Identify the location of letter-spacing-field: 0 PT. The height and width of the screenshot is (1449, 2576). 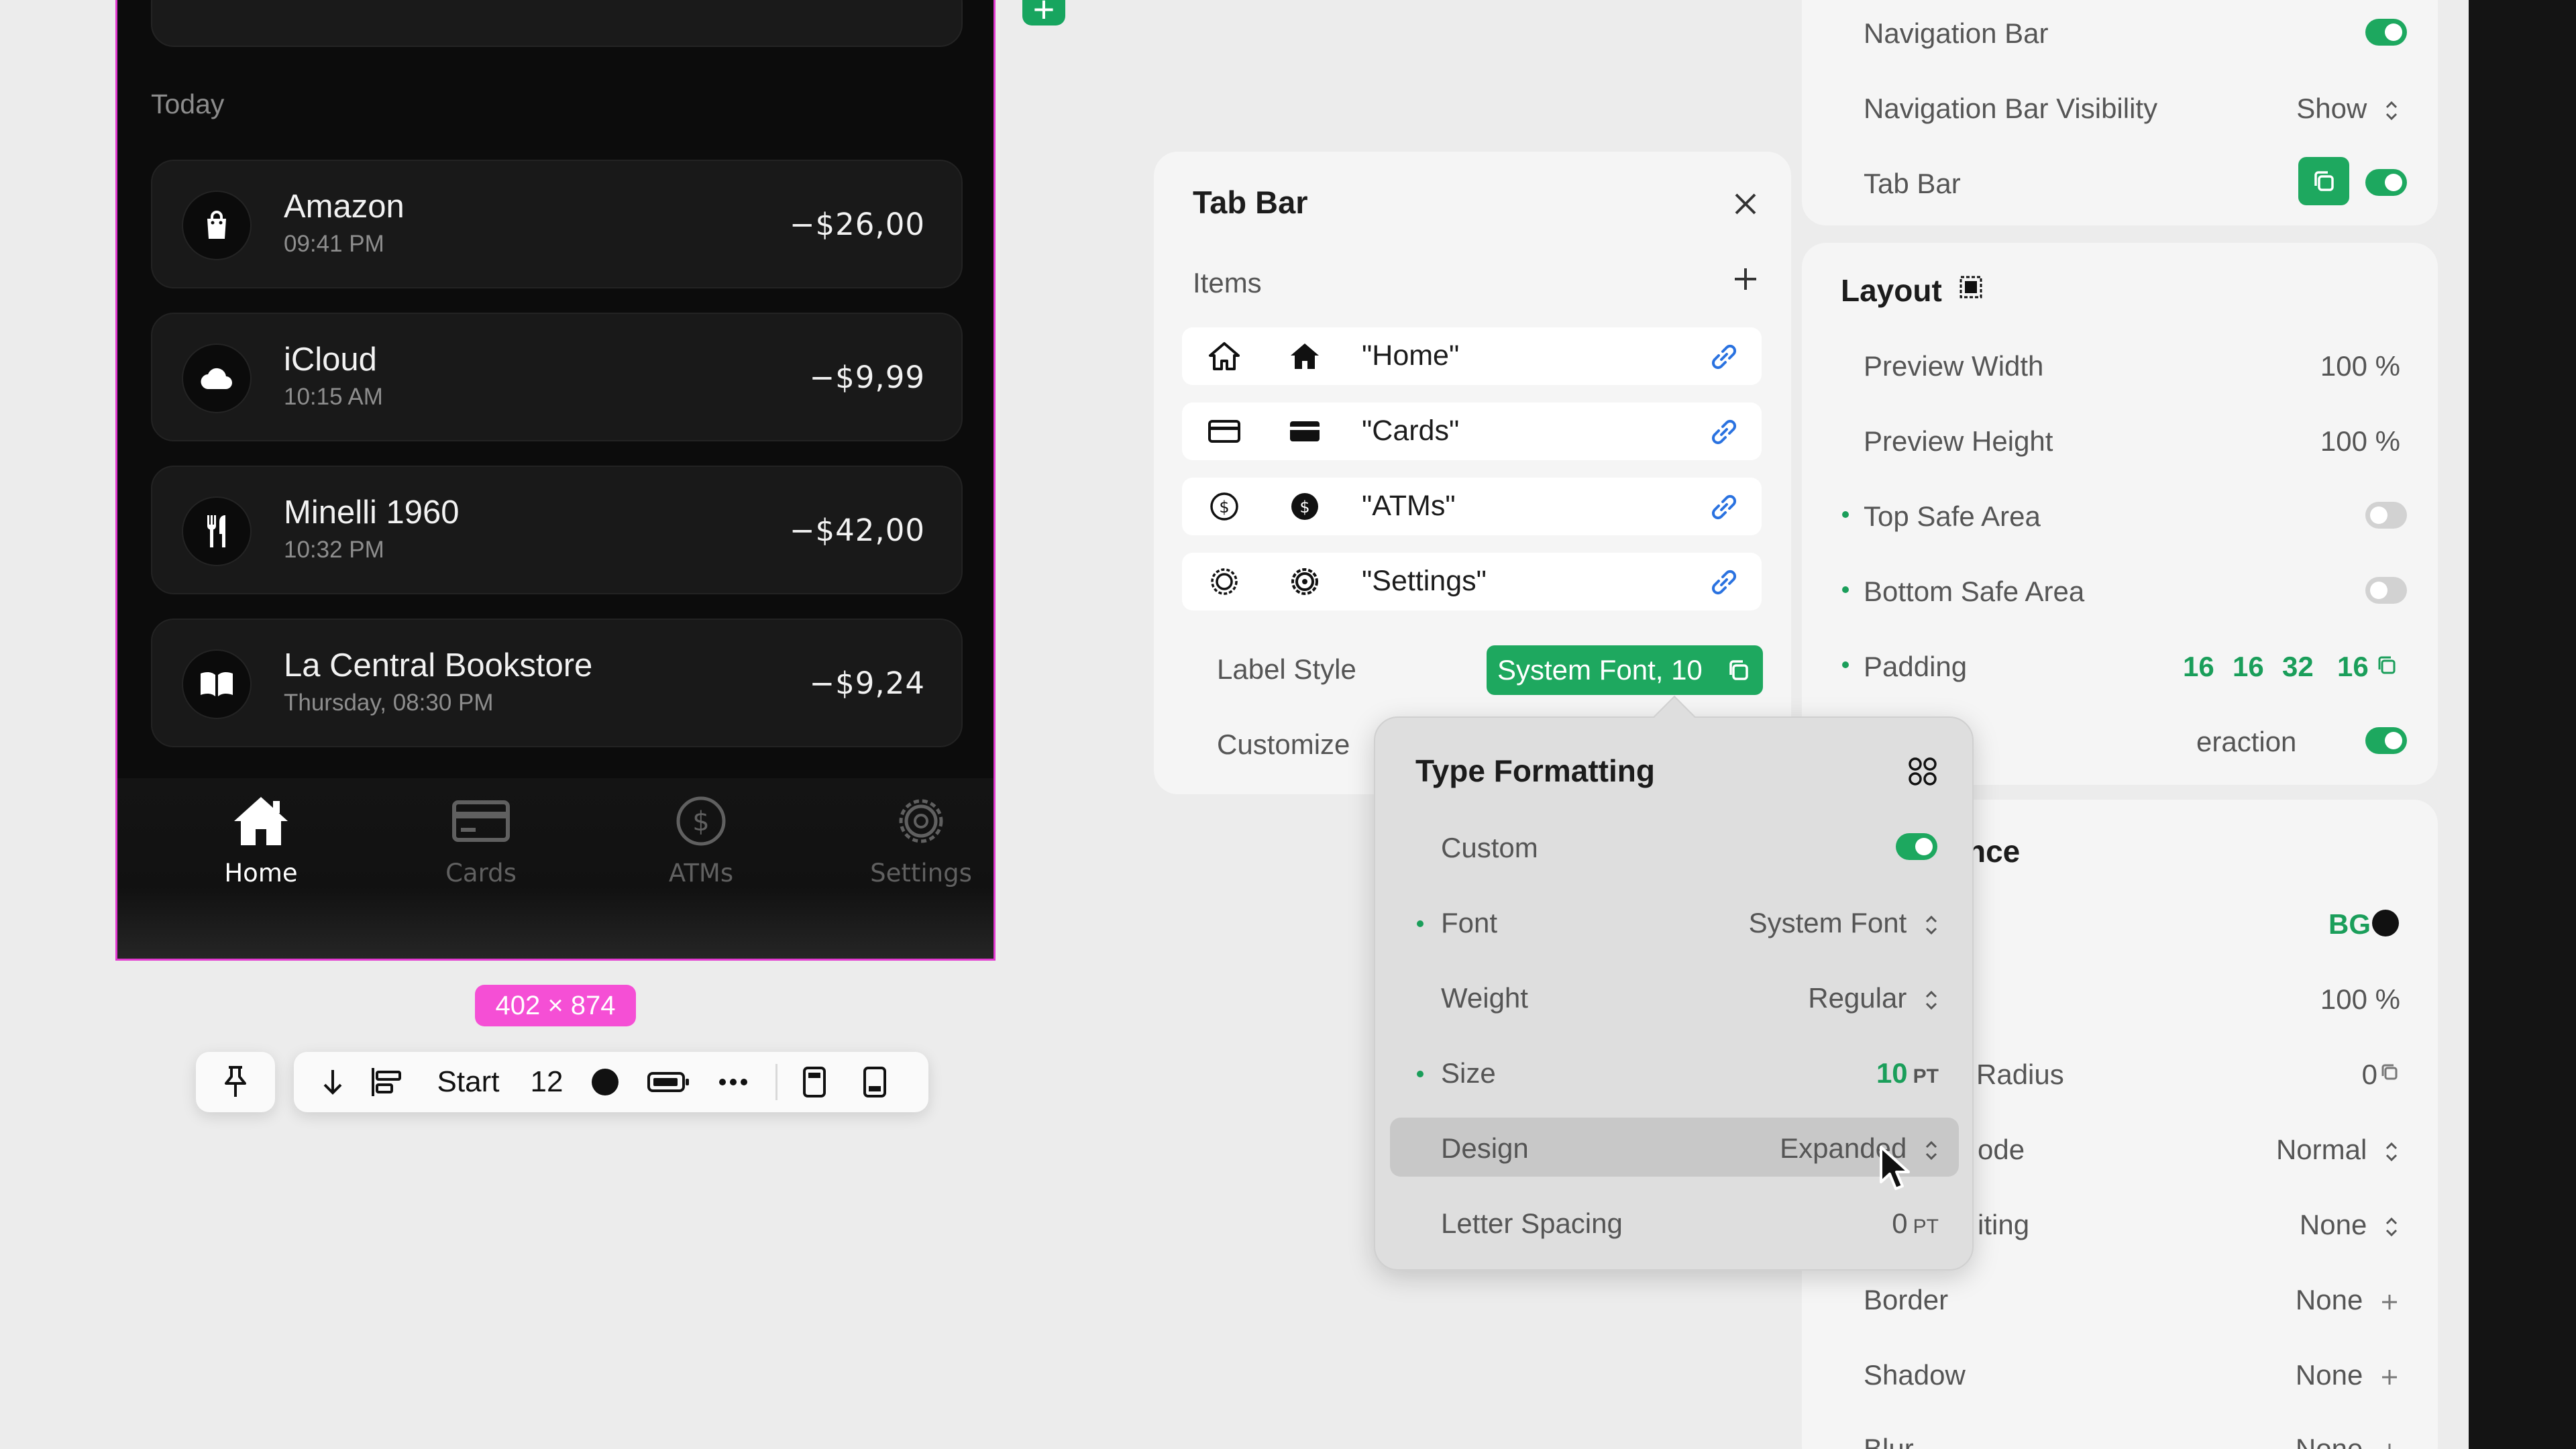
(1915, 1224).